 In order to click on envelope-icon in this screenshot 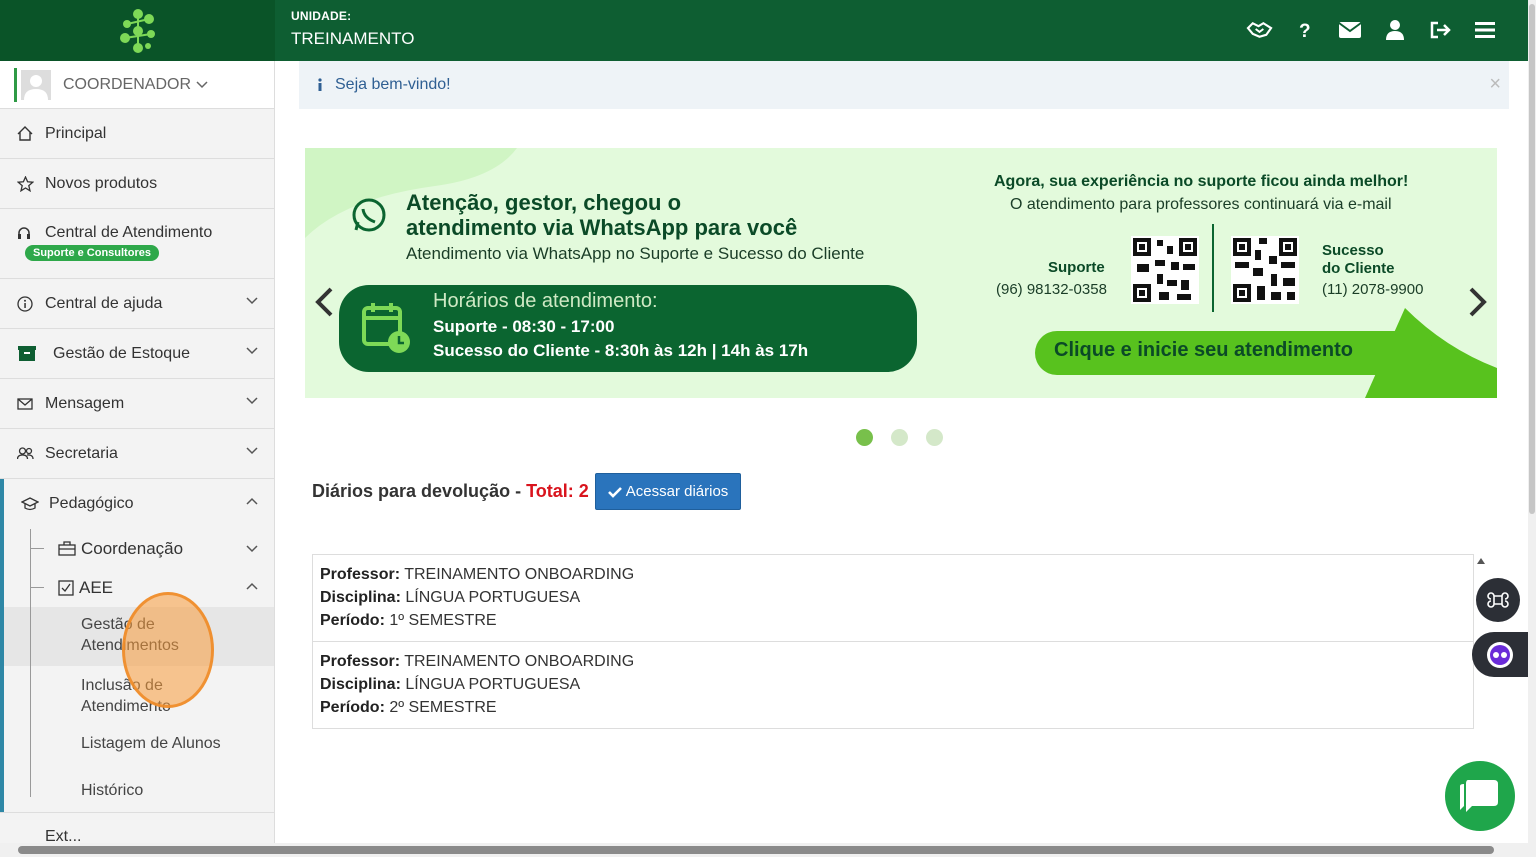, I will do `click(1349, 30)`.